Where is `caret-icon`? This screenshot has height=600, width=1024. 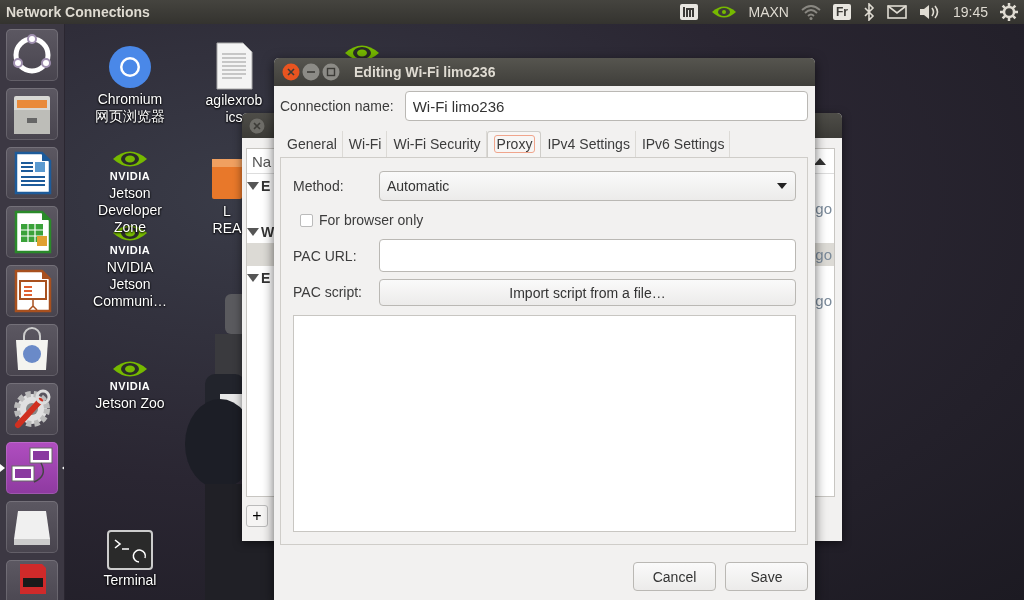
caret-icon is located at coordinates (782, 186).